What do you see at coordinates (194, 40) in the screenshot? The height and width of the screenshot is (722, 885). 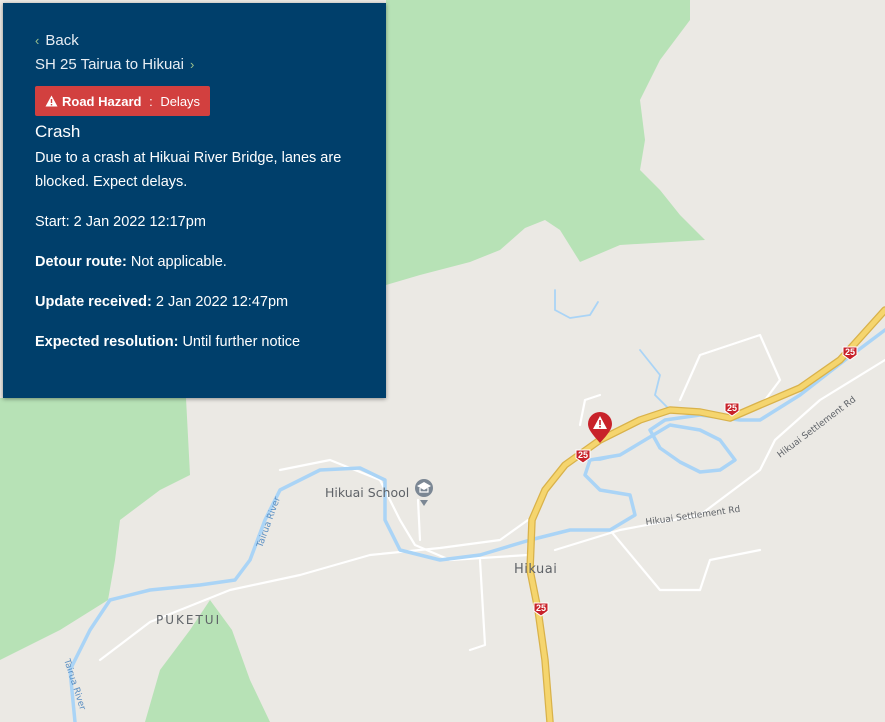 I see `back-link: ‹ Back` at bounding box center [194, 40].